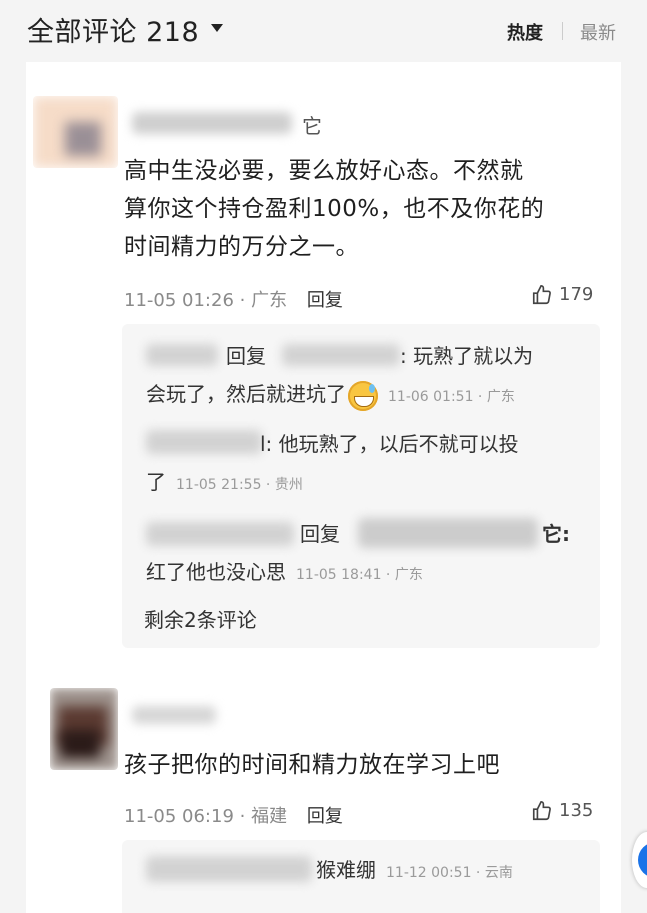 This screenshot has width=647, height=913. I want to click on reply-time-location: 11-05 18:41 · 广东, so click(359, 575).